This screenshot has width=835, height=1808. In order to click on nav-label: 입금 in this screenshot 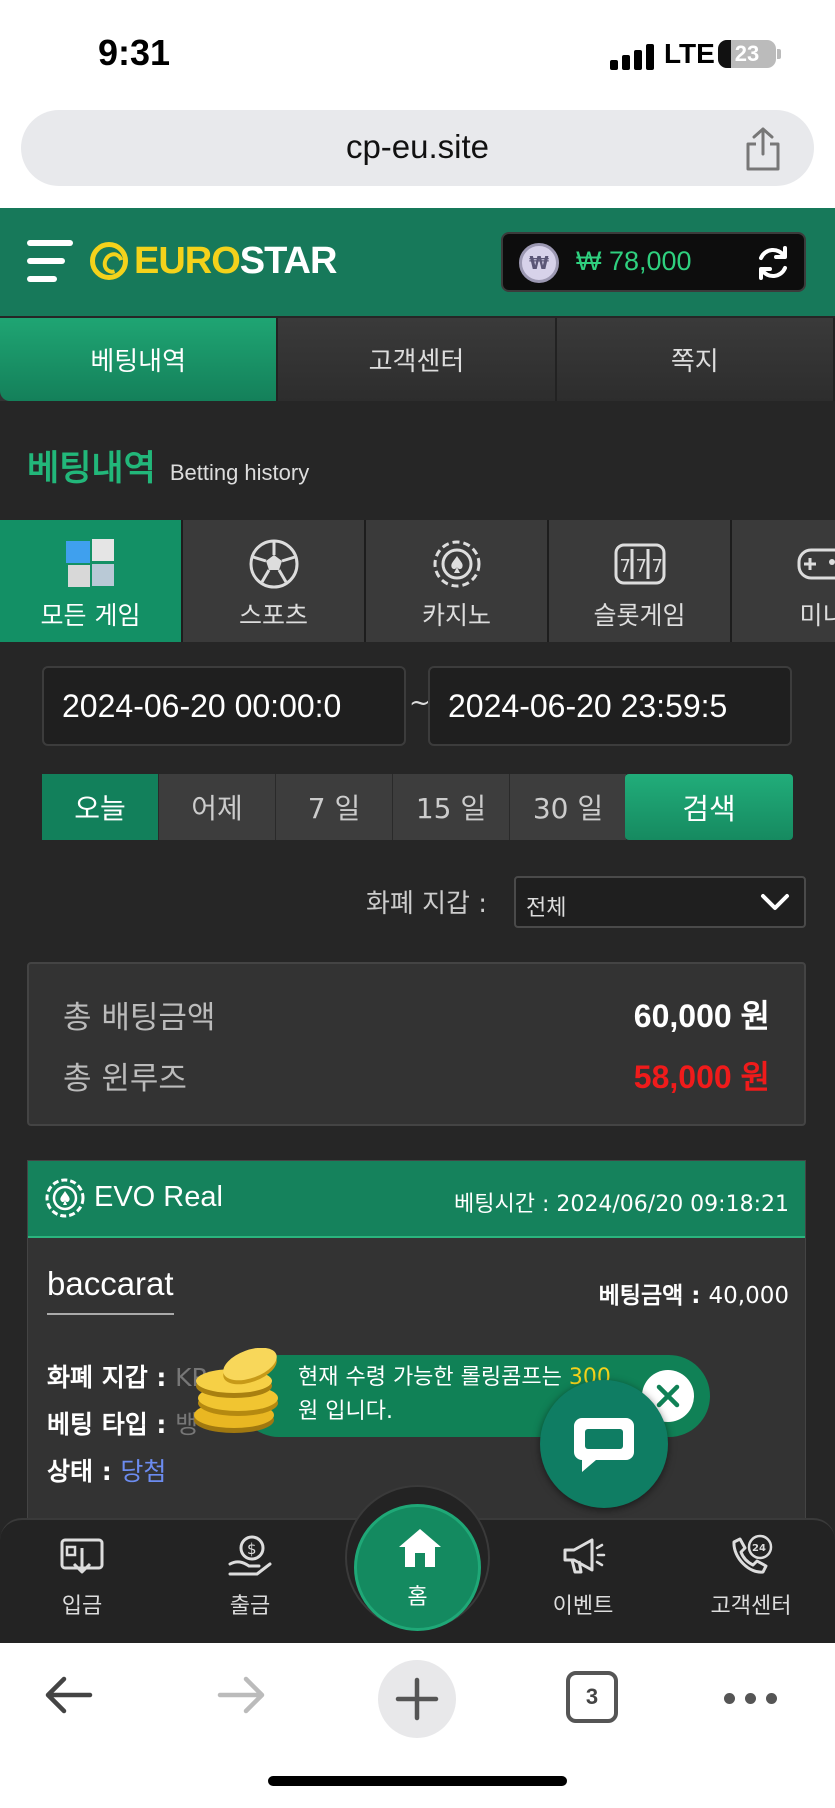, I will do `click(82, 1606)`.